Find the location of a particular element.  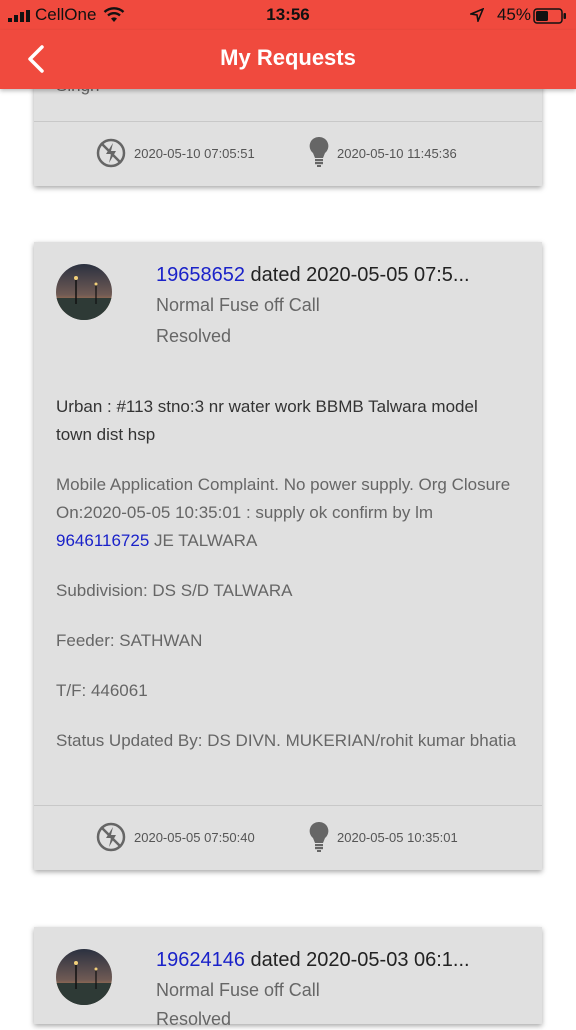

location-arrow-icon is located at coordinates (477, 15).